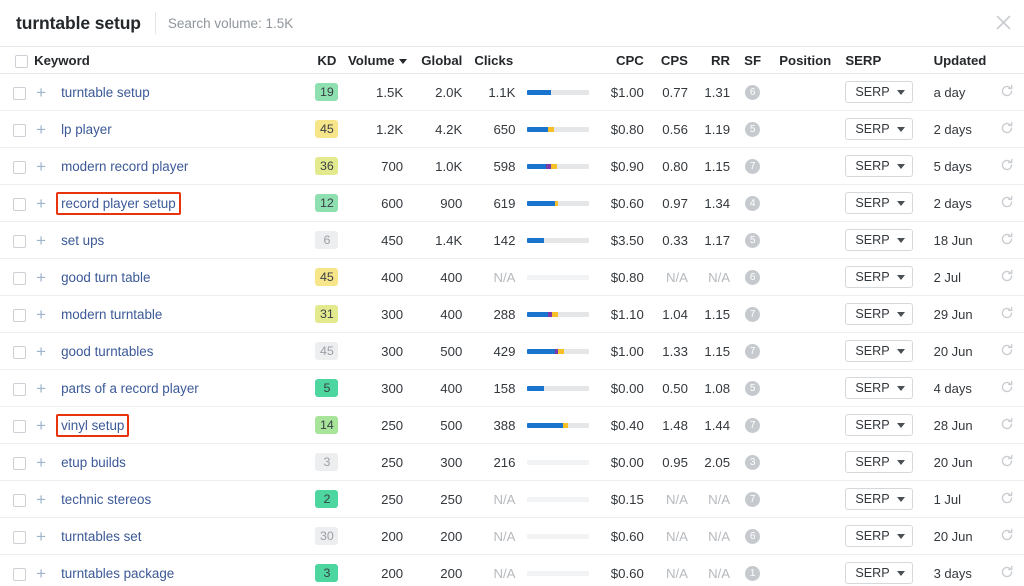  What do you see at coordinates (107, 351) in the screenshot?
I see `keyword-link: good turntables` at bounding box center [107, 351].